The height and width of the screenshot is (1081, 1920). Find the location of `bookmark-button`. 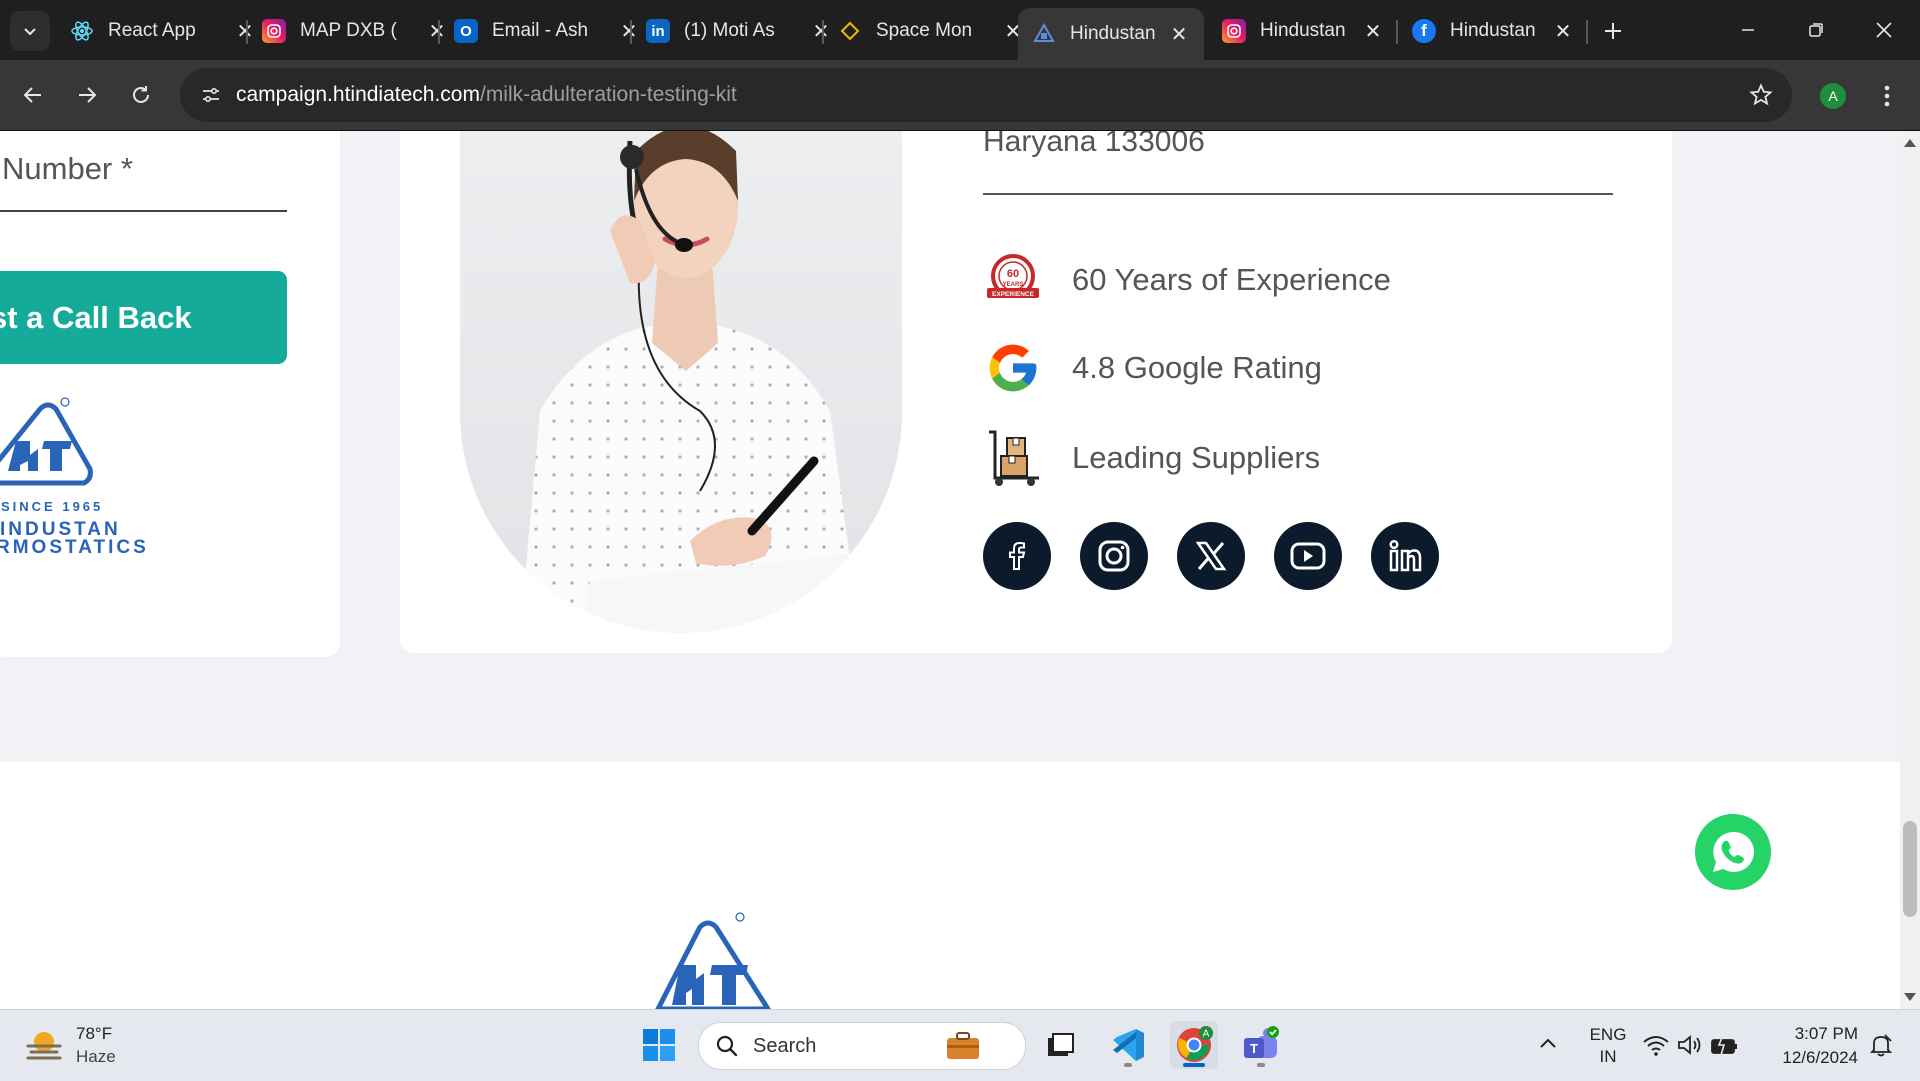

bookmark-button is located at coordinates (1761, 95).